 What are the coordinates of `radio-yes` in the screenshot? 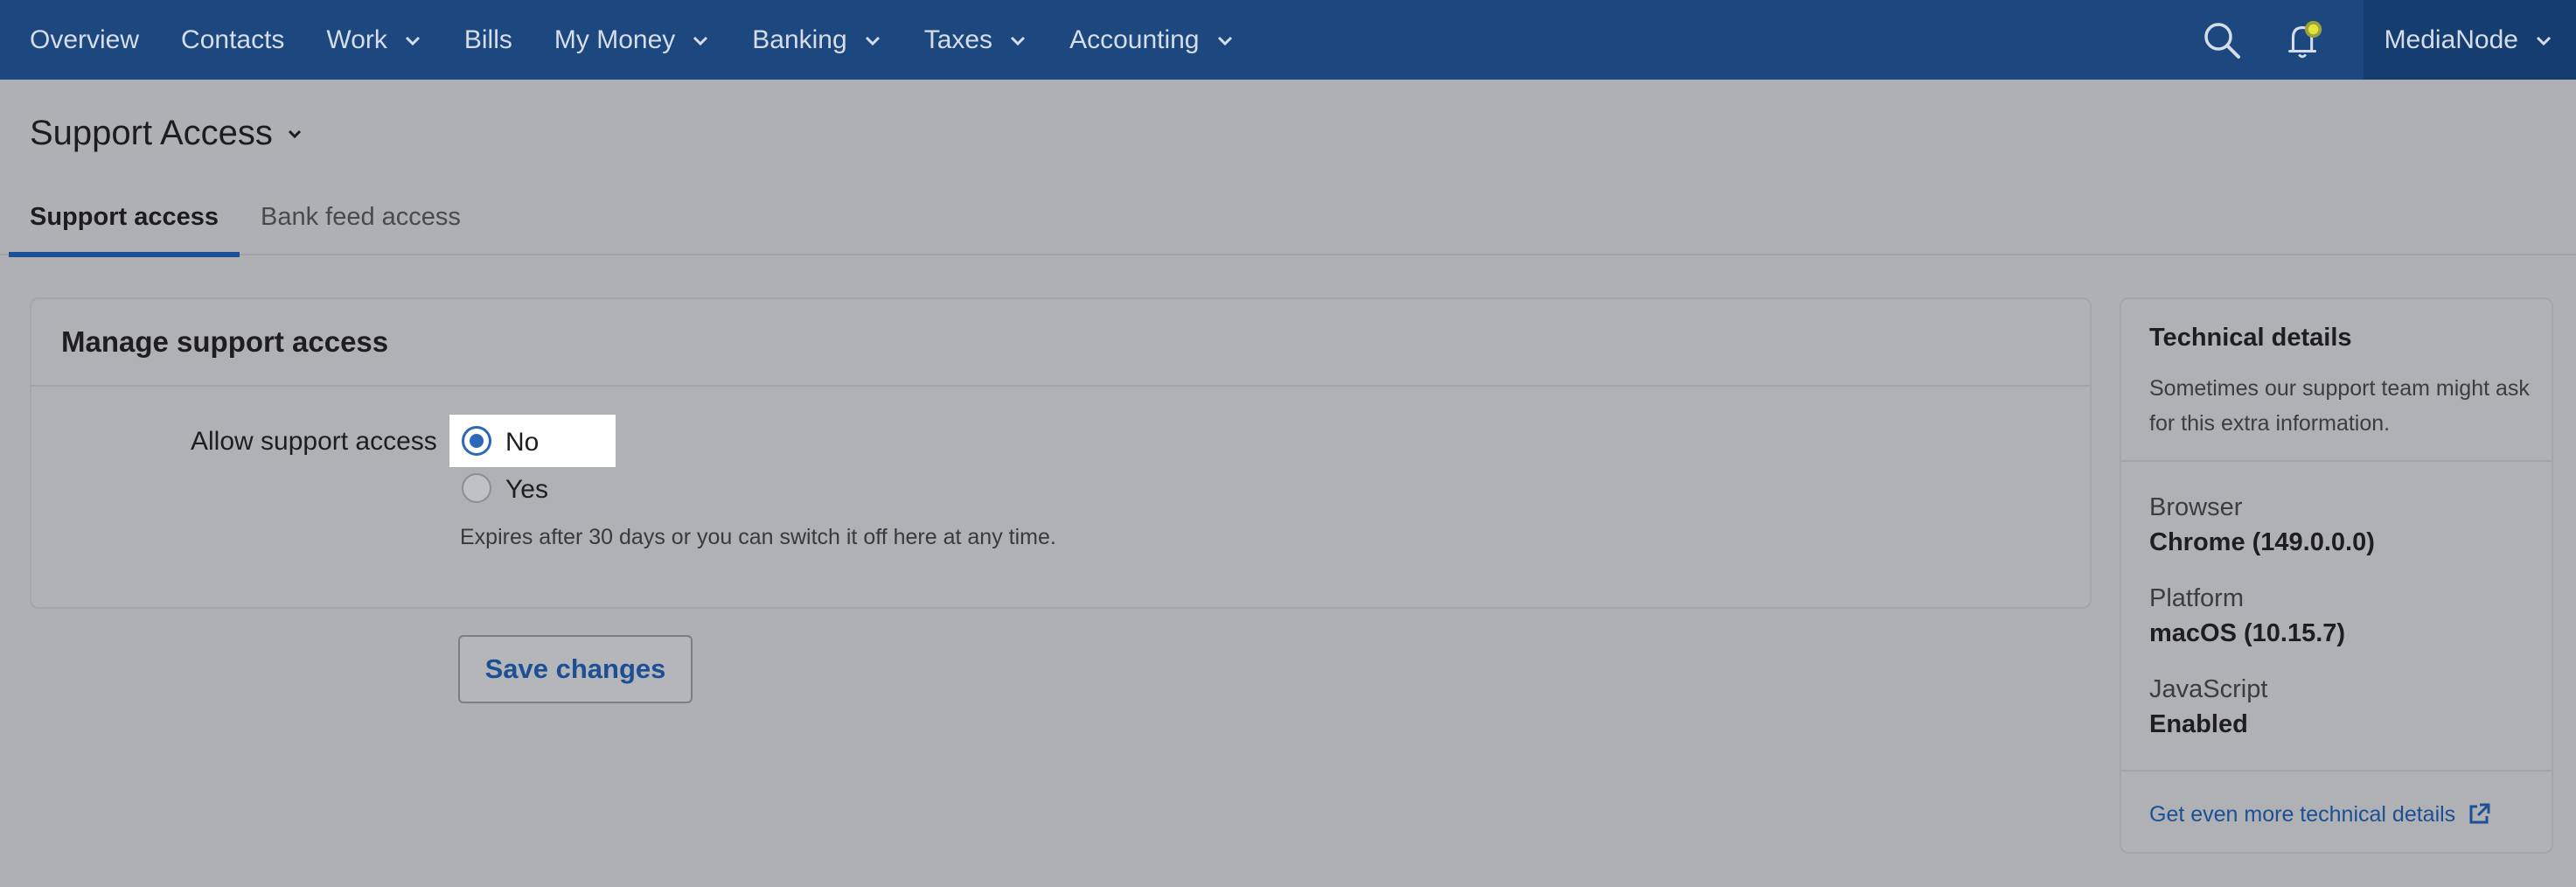 It's located at (476, 488).